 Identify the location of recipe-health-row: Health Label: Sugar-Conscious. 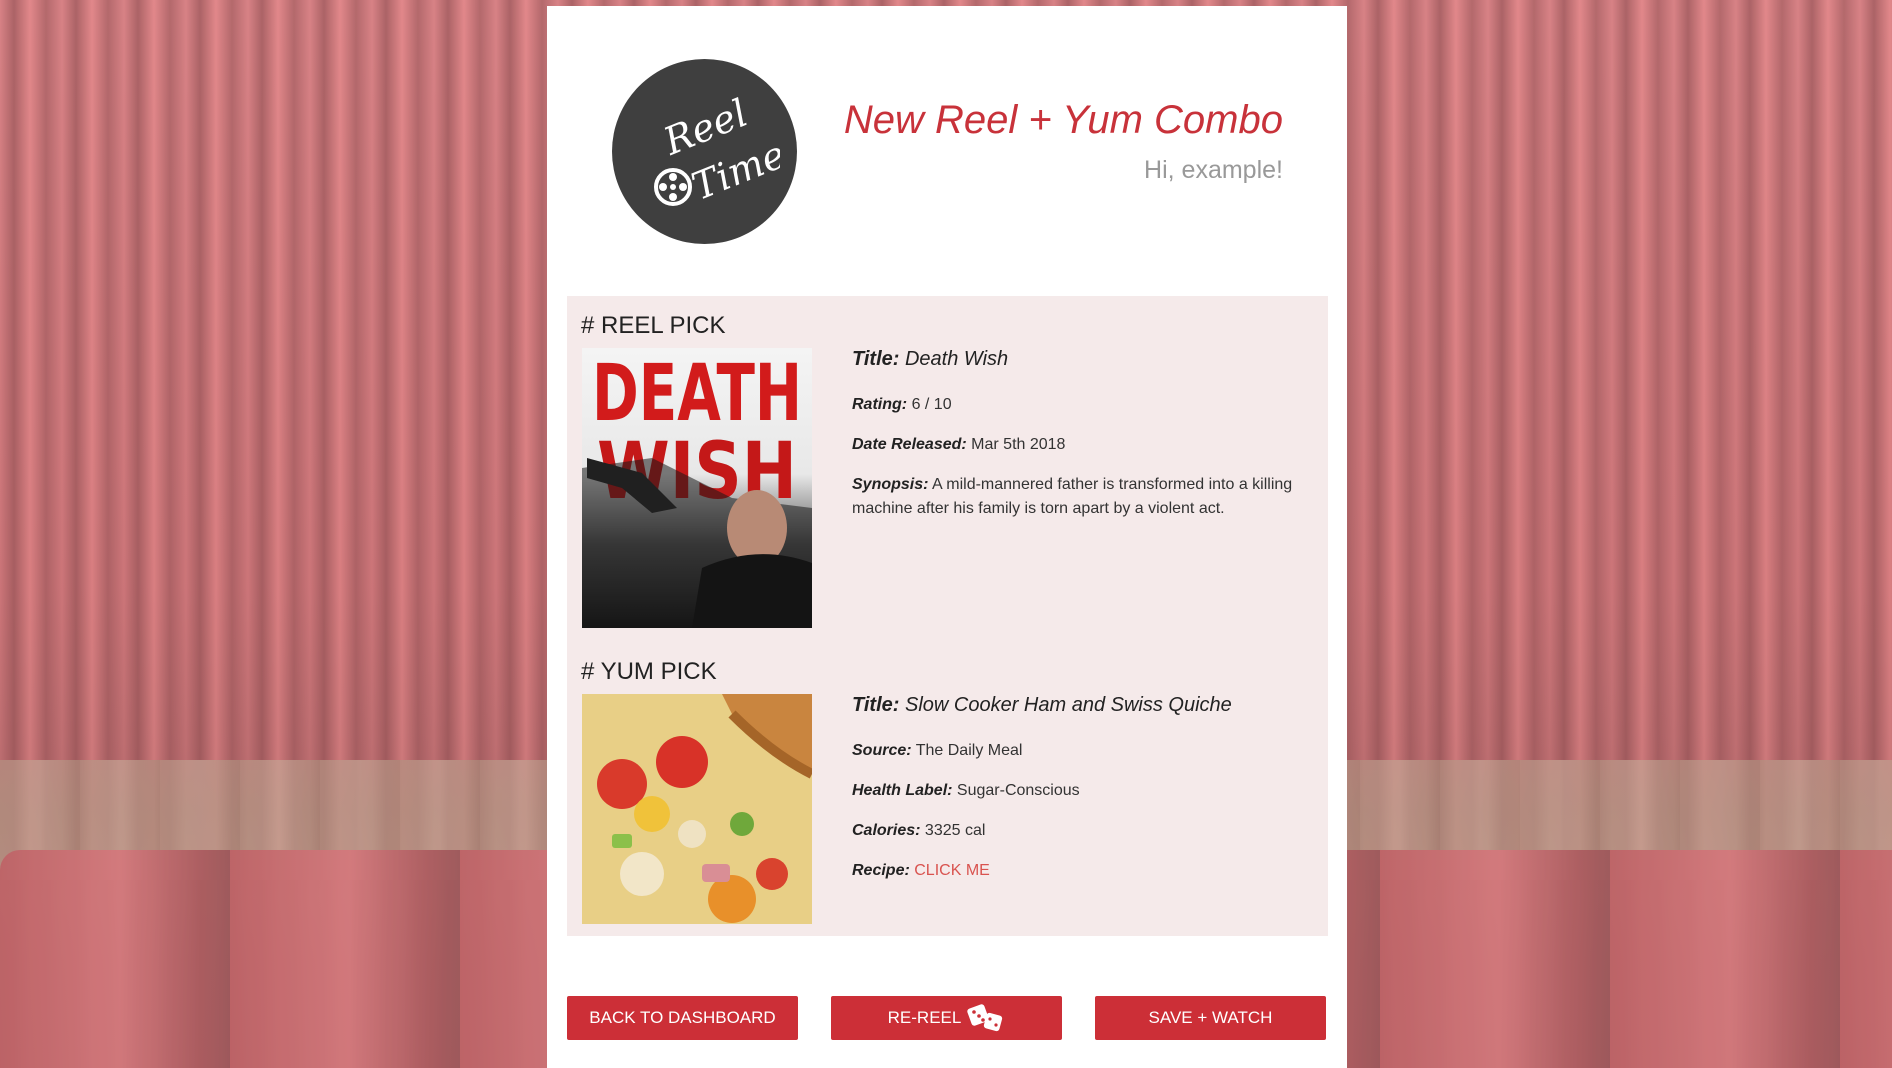
(1082, 791).